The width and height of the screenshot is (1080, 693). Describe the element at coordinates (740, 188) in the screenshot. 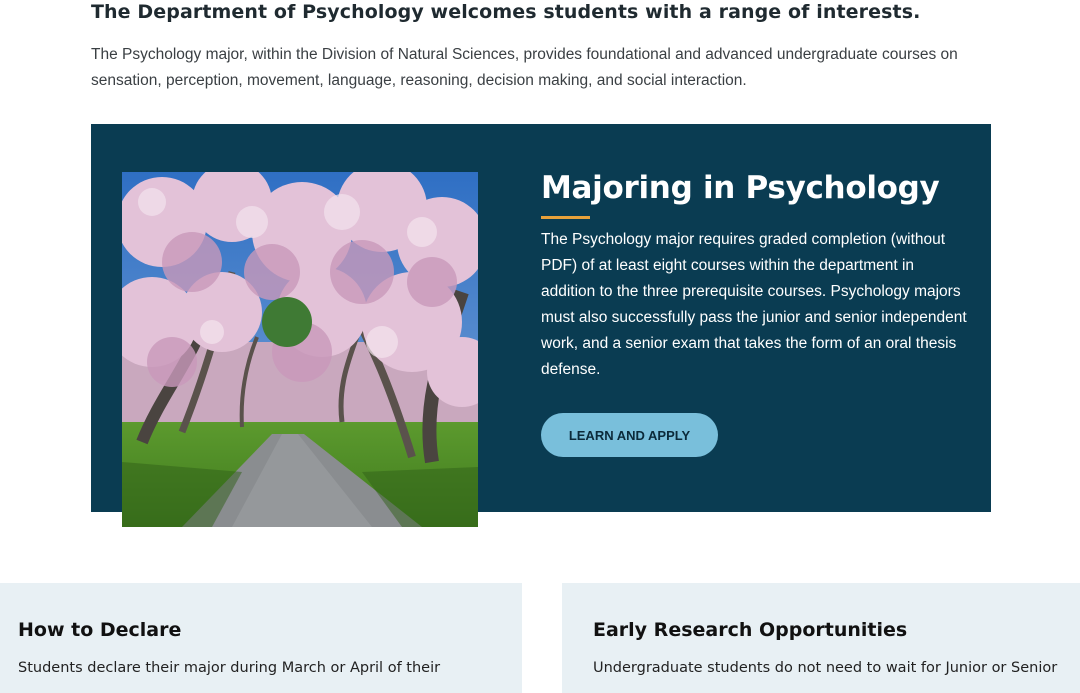

I see `feature-title: Majoring in Psychology` at that location.